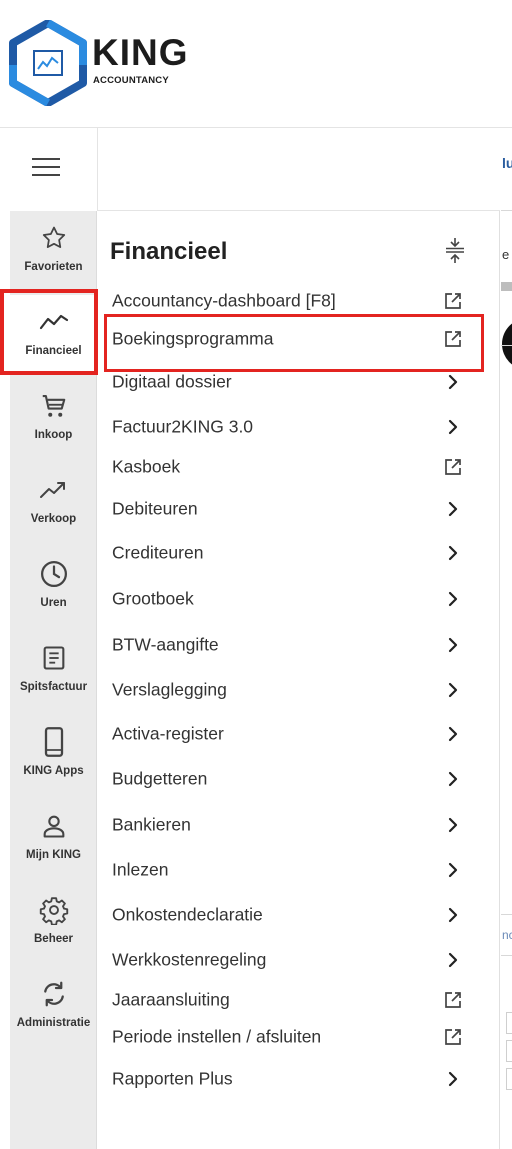 This screenshot has height=1149, width=512. I want to click on rail-item-verkoop: Verkoop, so click(53, 503).